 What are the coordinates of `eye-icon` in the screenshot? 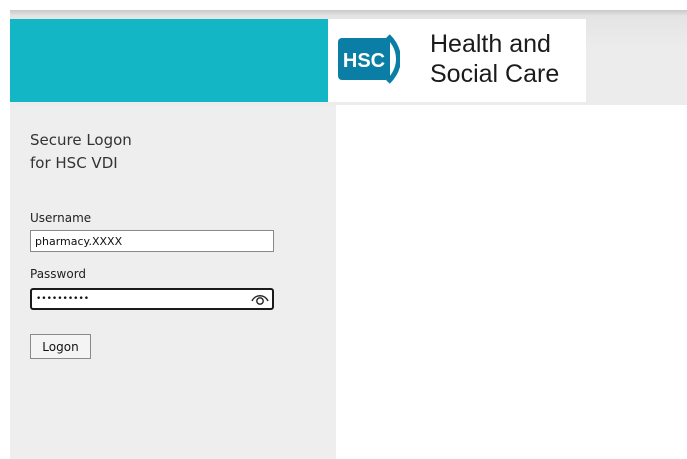 It's located at (260, 299).